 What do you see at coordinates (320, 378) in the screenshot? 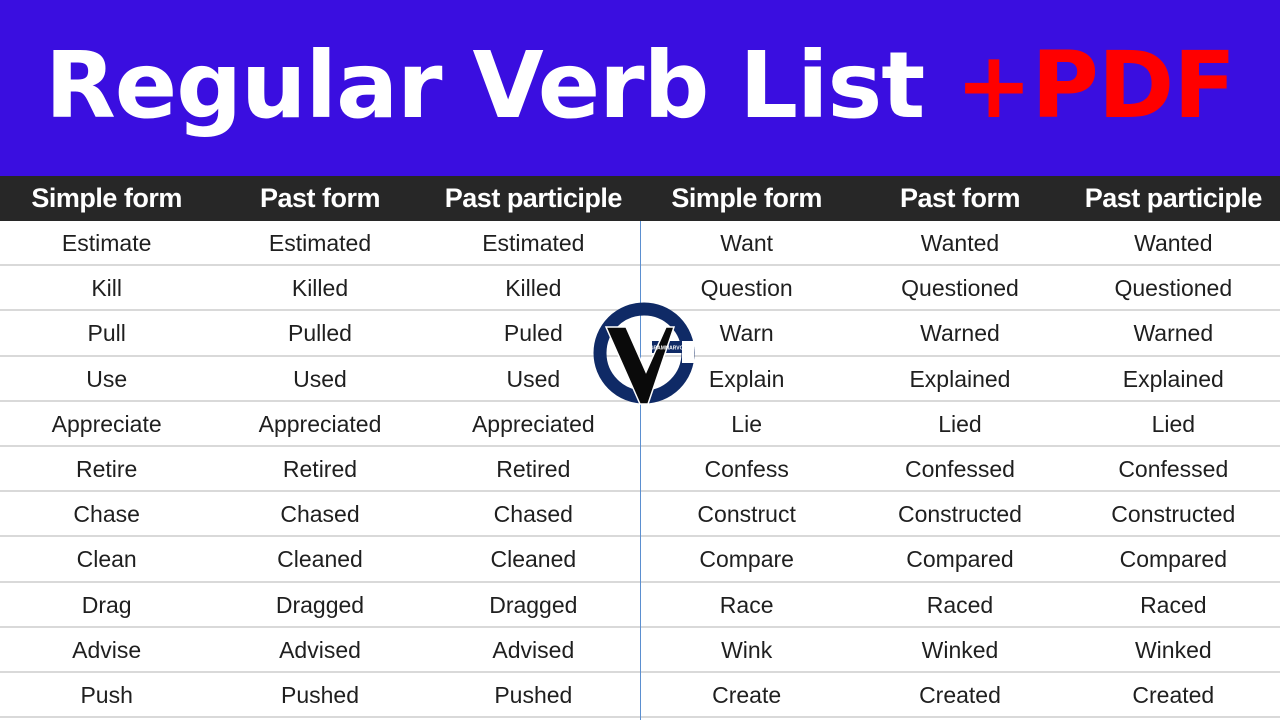
I see `table-cell: Used` at bounding box center [320, 378].